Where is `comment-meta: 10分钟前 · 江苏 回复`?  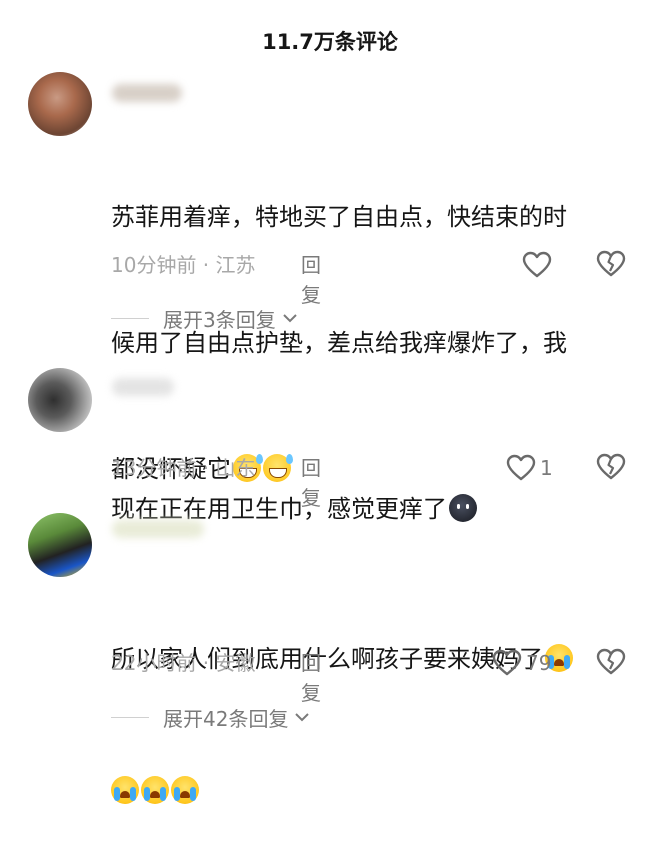
comment-meta: 10分钟前 · 江苏 回复 is located at coordinates (216, 278).